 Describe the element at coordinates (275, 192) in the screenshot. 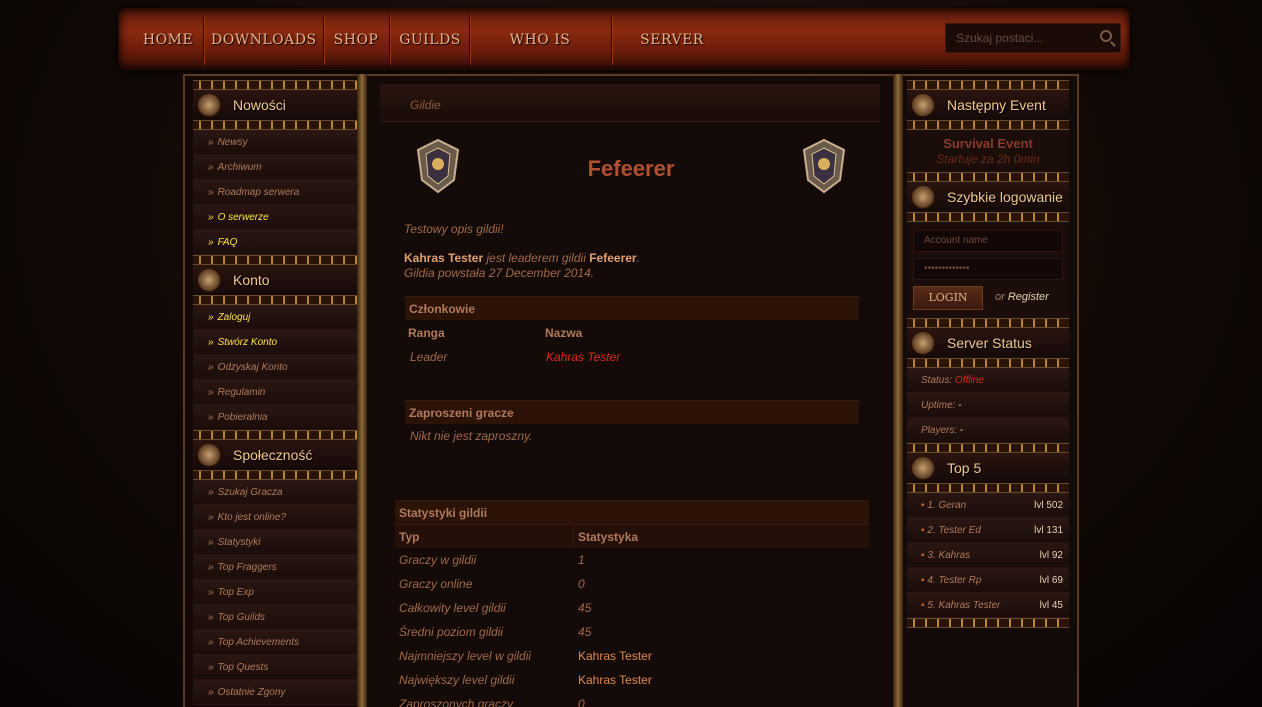

I see `link-roadmap: » Roadmap serwera` at that location.